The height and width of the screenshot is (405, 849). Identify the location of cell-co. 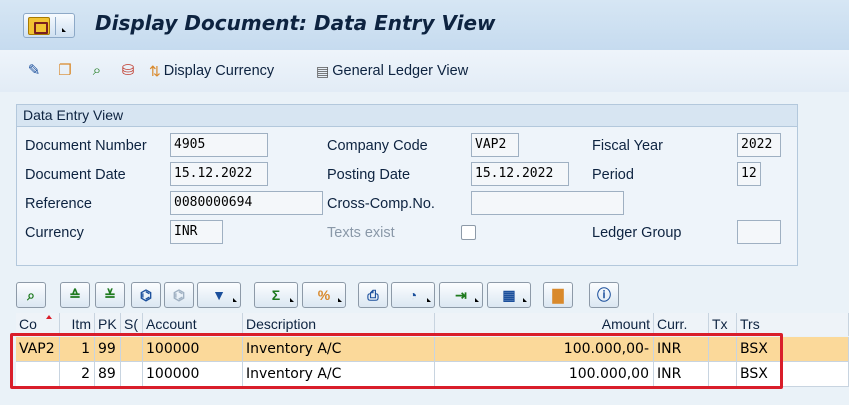
(38, 374).